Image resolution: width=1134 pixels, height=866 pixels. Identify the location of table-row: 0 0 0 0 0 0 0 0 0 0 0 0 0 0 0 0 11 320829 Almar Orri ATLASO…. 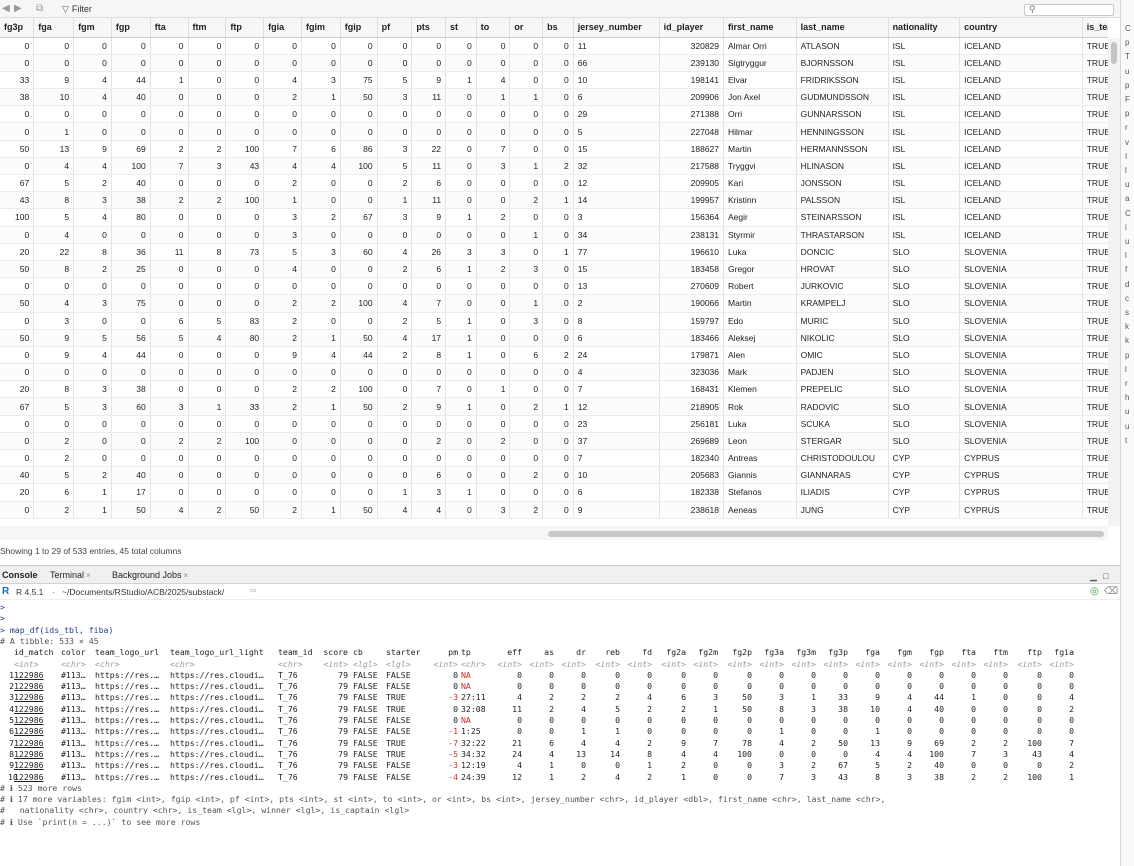
(554, 46).